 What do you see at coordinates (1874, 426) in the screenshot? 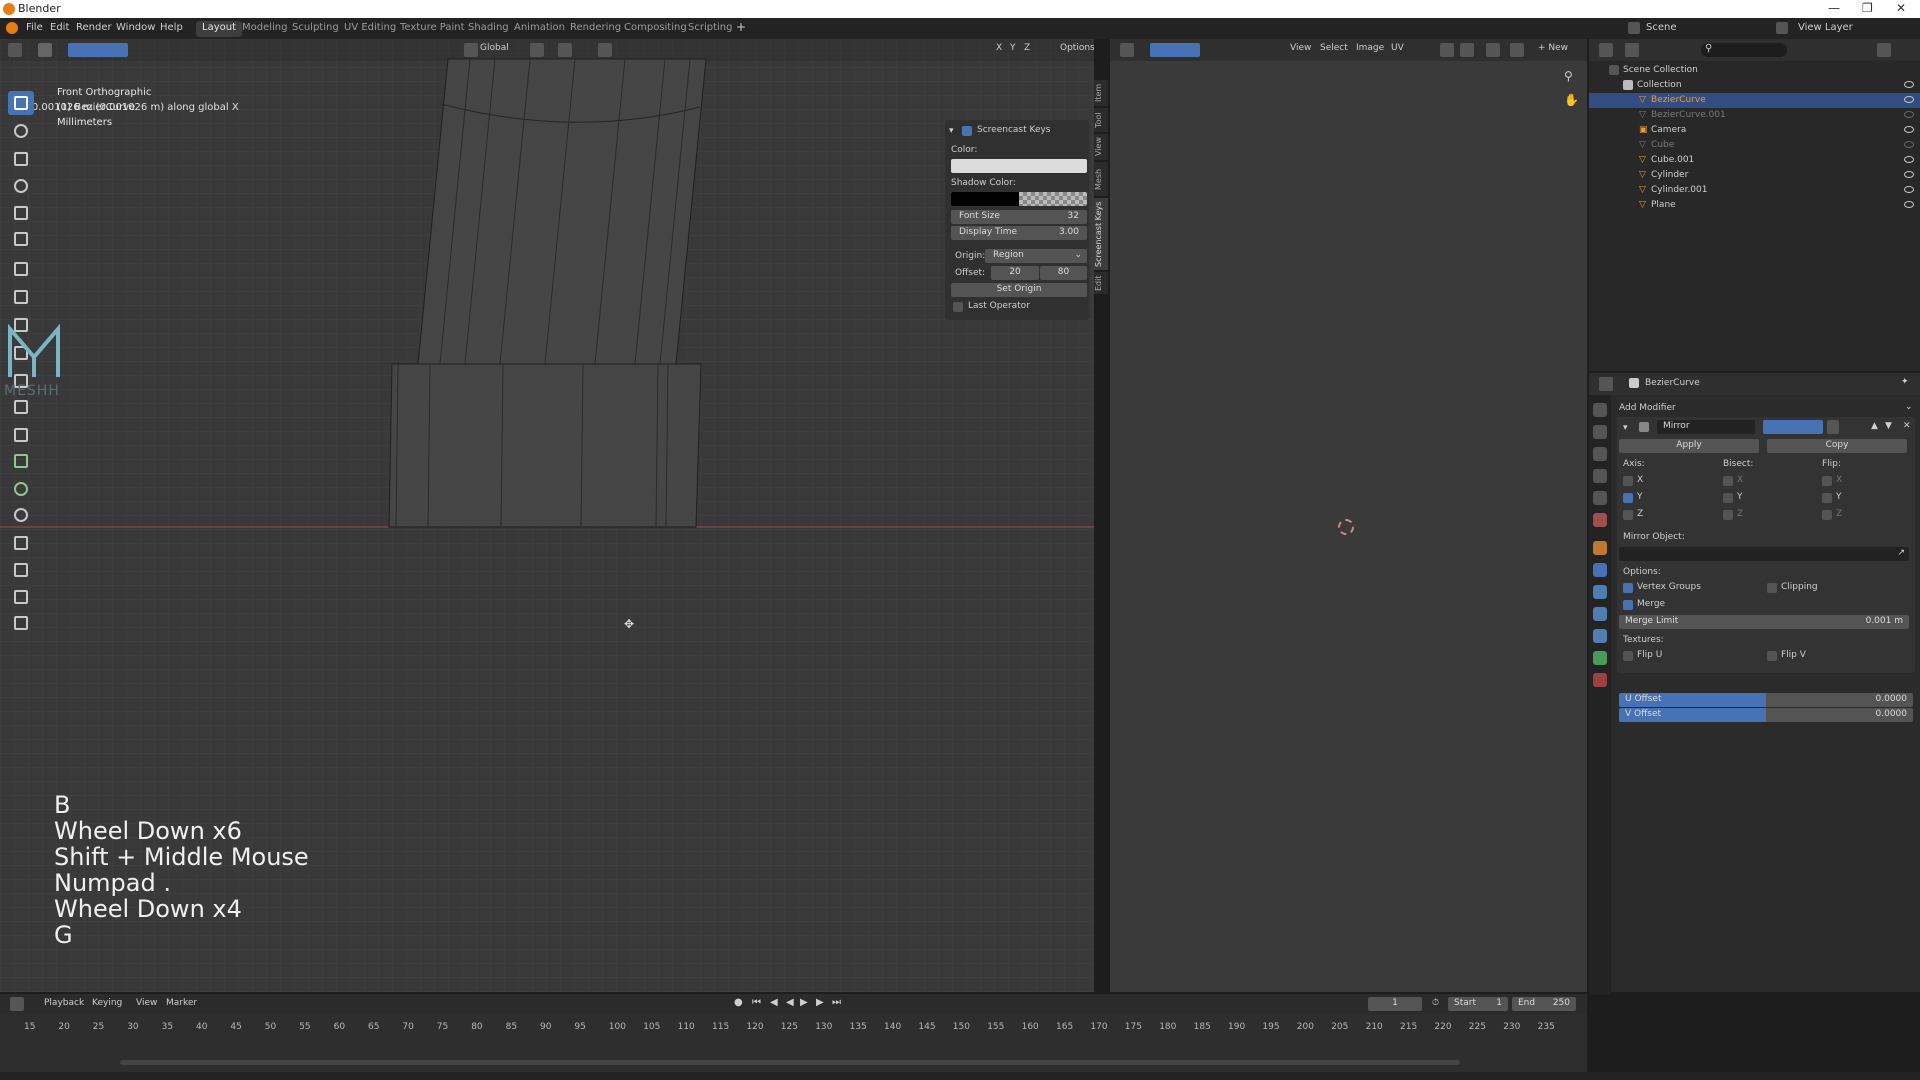
I see `move-up-icon: ▲` at bounding box center [1874, 426].